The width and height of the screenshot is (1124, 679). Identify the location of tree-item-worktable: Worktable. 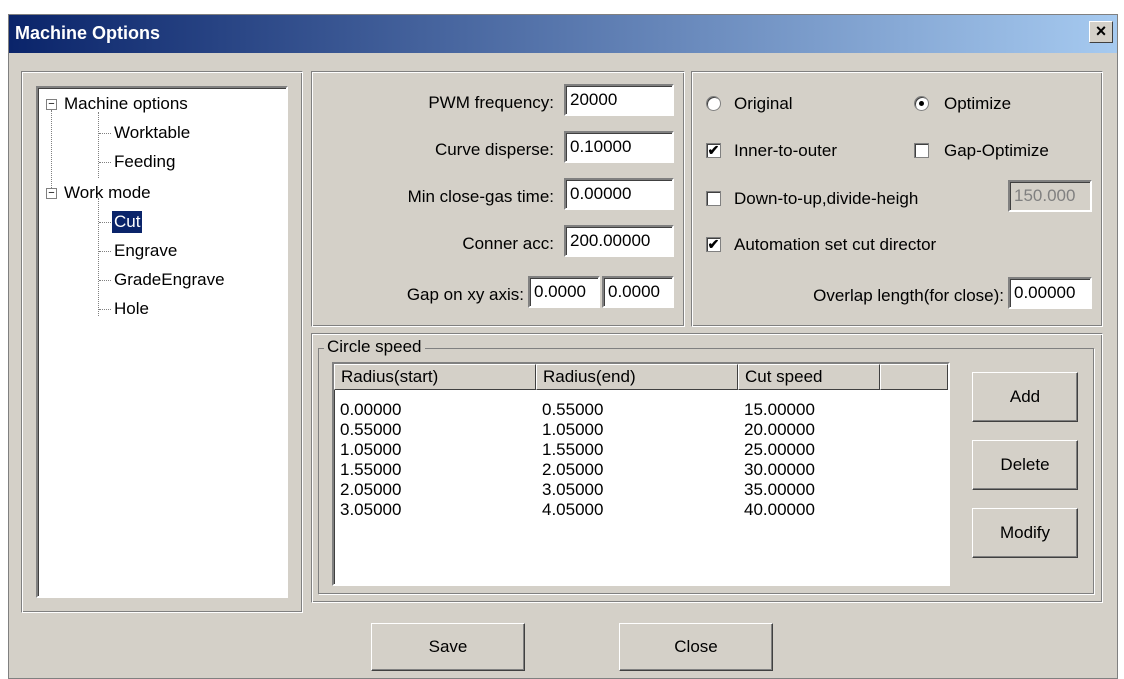
(152, 133).